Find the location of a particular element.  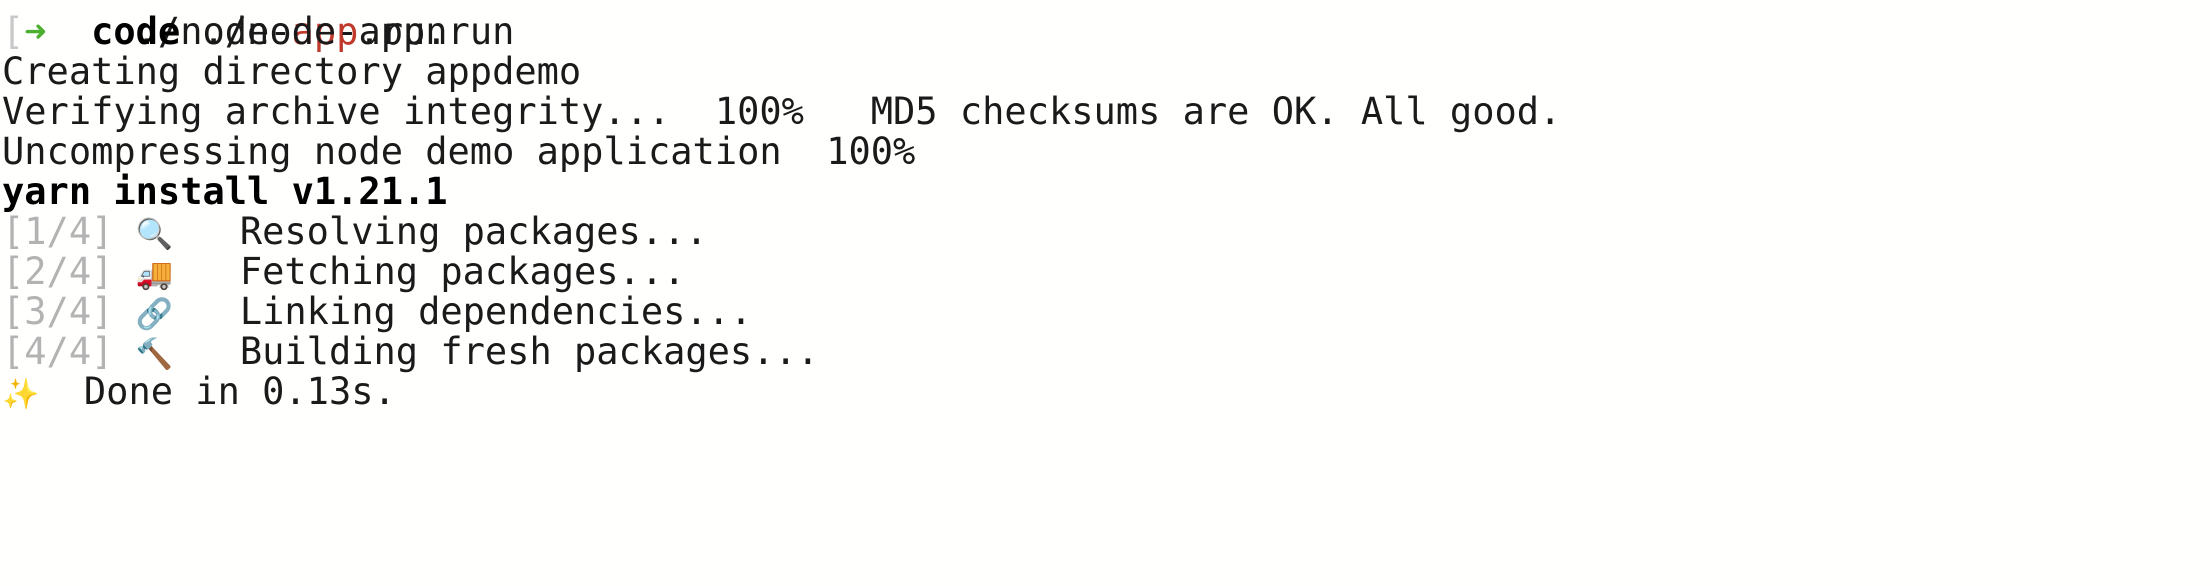

uncompressing-line-seg-0: Uncompressing node demo application 100% is located at coordinates (459, 151).